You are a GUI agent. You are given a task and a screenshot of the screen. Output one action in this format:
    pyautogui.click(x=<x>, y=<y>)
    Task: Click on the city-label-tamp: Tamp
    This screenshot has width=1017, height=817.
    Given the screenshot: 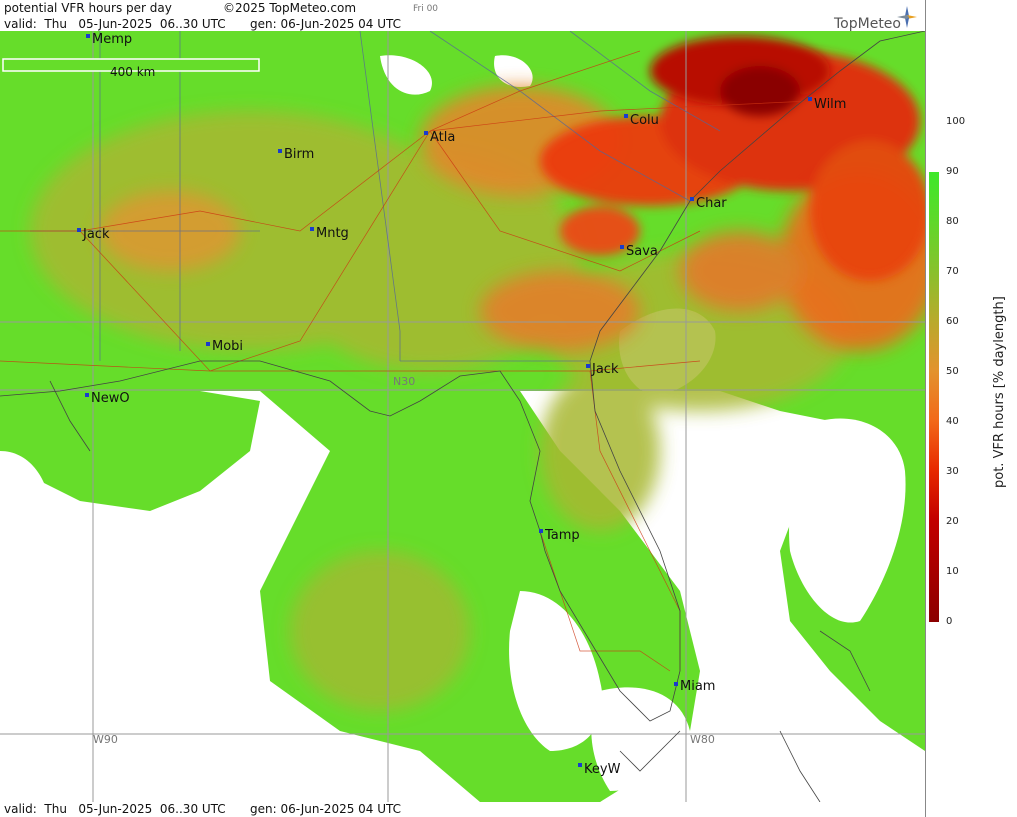 What is the action you would take?
    pyautogui.click(x=562, y=535)
    